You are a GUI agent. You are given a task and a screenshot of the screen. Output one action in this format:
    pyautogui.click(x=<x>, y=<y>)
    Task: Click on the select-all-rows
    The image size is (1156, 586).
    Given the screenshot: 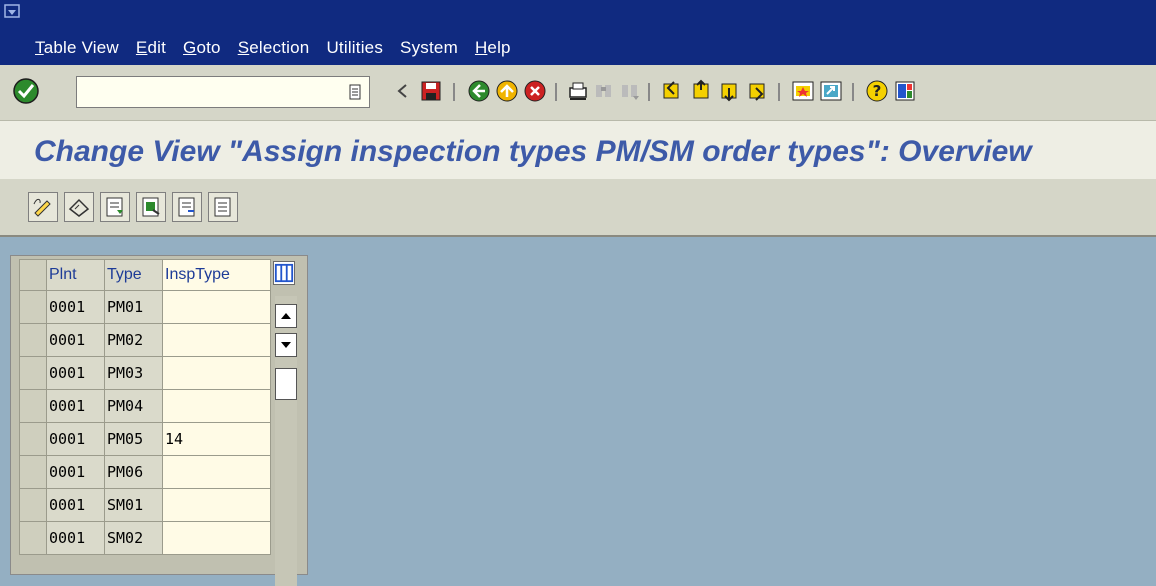 What is the action you would take?
    pyautogui.click(x=33, y=275)
    